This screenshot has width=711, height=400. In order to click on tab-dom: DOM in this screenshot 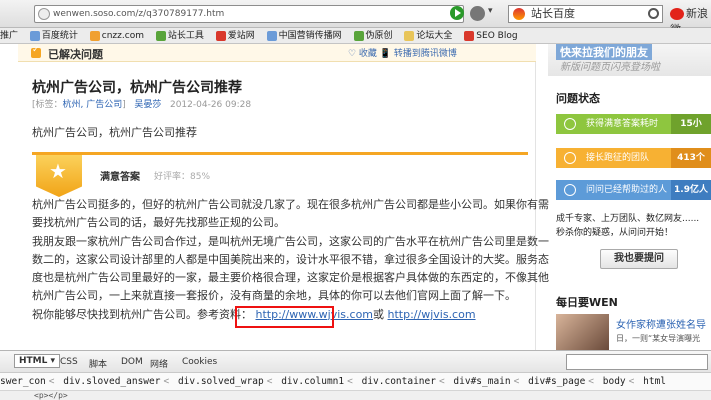, I will do `click(132, 362)`.